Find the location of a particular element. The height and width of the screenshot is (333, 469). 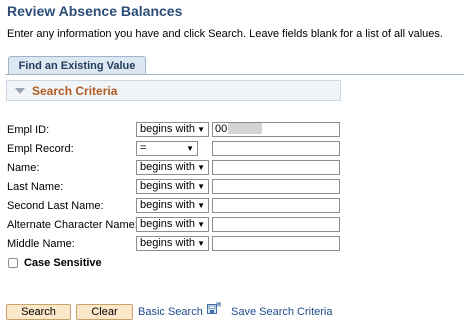

basic-search-link: Basic Search is located at coordinates (170, 312).